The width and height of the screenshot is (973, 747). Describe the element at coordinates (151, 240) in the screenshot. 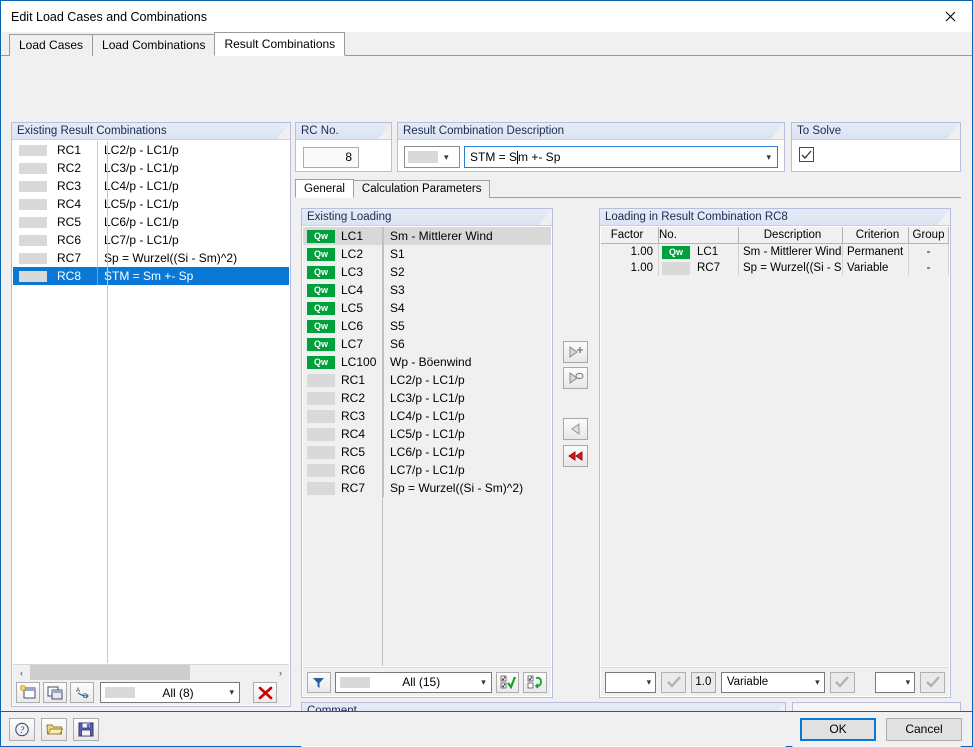

I see `result-combination-row: RC6 LC7/p - LC1/p` at that location.